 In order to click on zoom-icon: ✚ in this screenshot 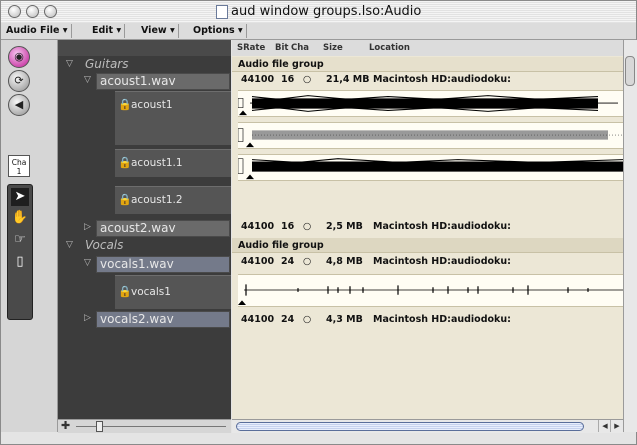, I will do `click(66, 425)`.